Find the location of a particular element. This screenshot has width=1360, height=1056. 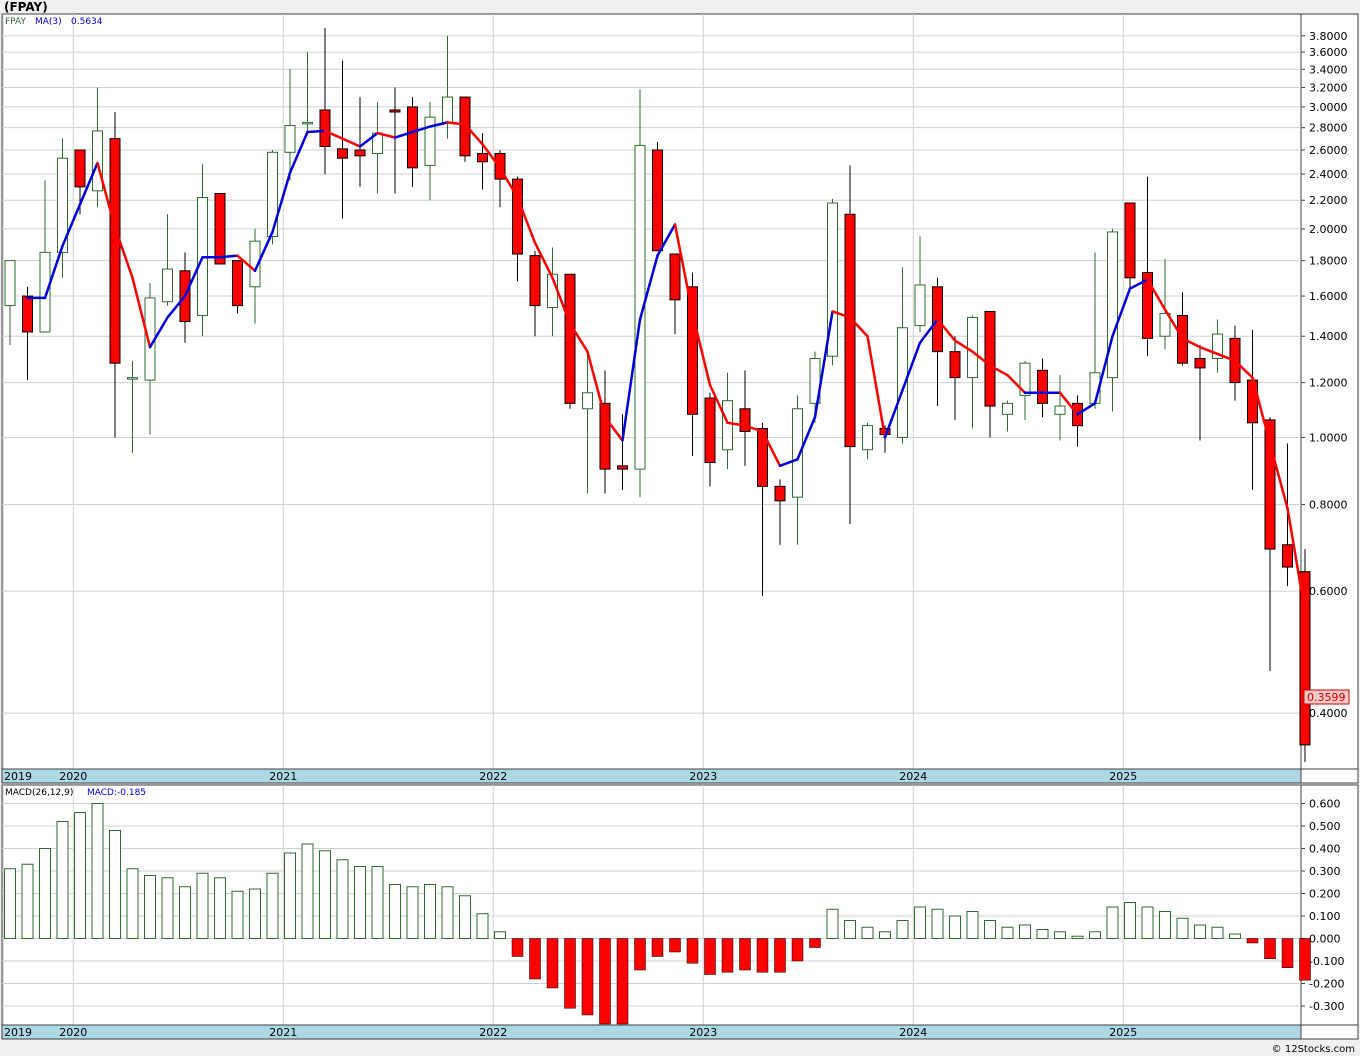

footer-credit: © 12Stocks.com is located at coordinates (1313, 1049).